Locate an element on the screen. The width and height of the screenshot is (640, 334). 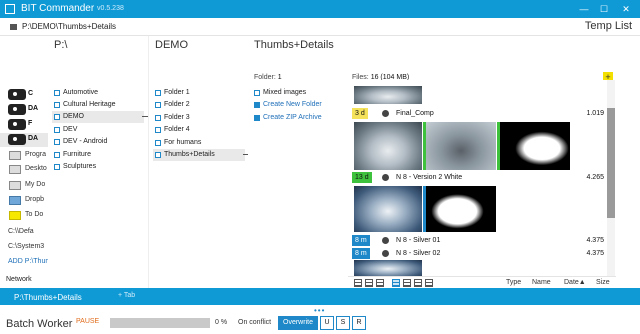
drive-label: DA is located at coordinates (33, 138).